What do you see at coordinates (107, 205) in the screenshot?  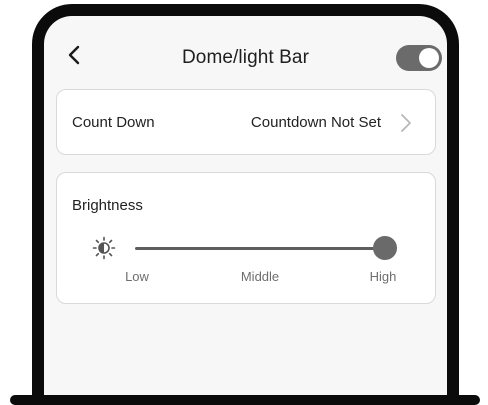 I see `brightness-label: Brightness` at bounding box center [107, 205].